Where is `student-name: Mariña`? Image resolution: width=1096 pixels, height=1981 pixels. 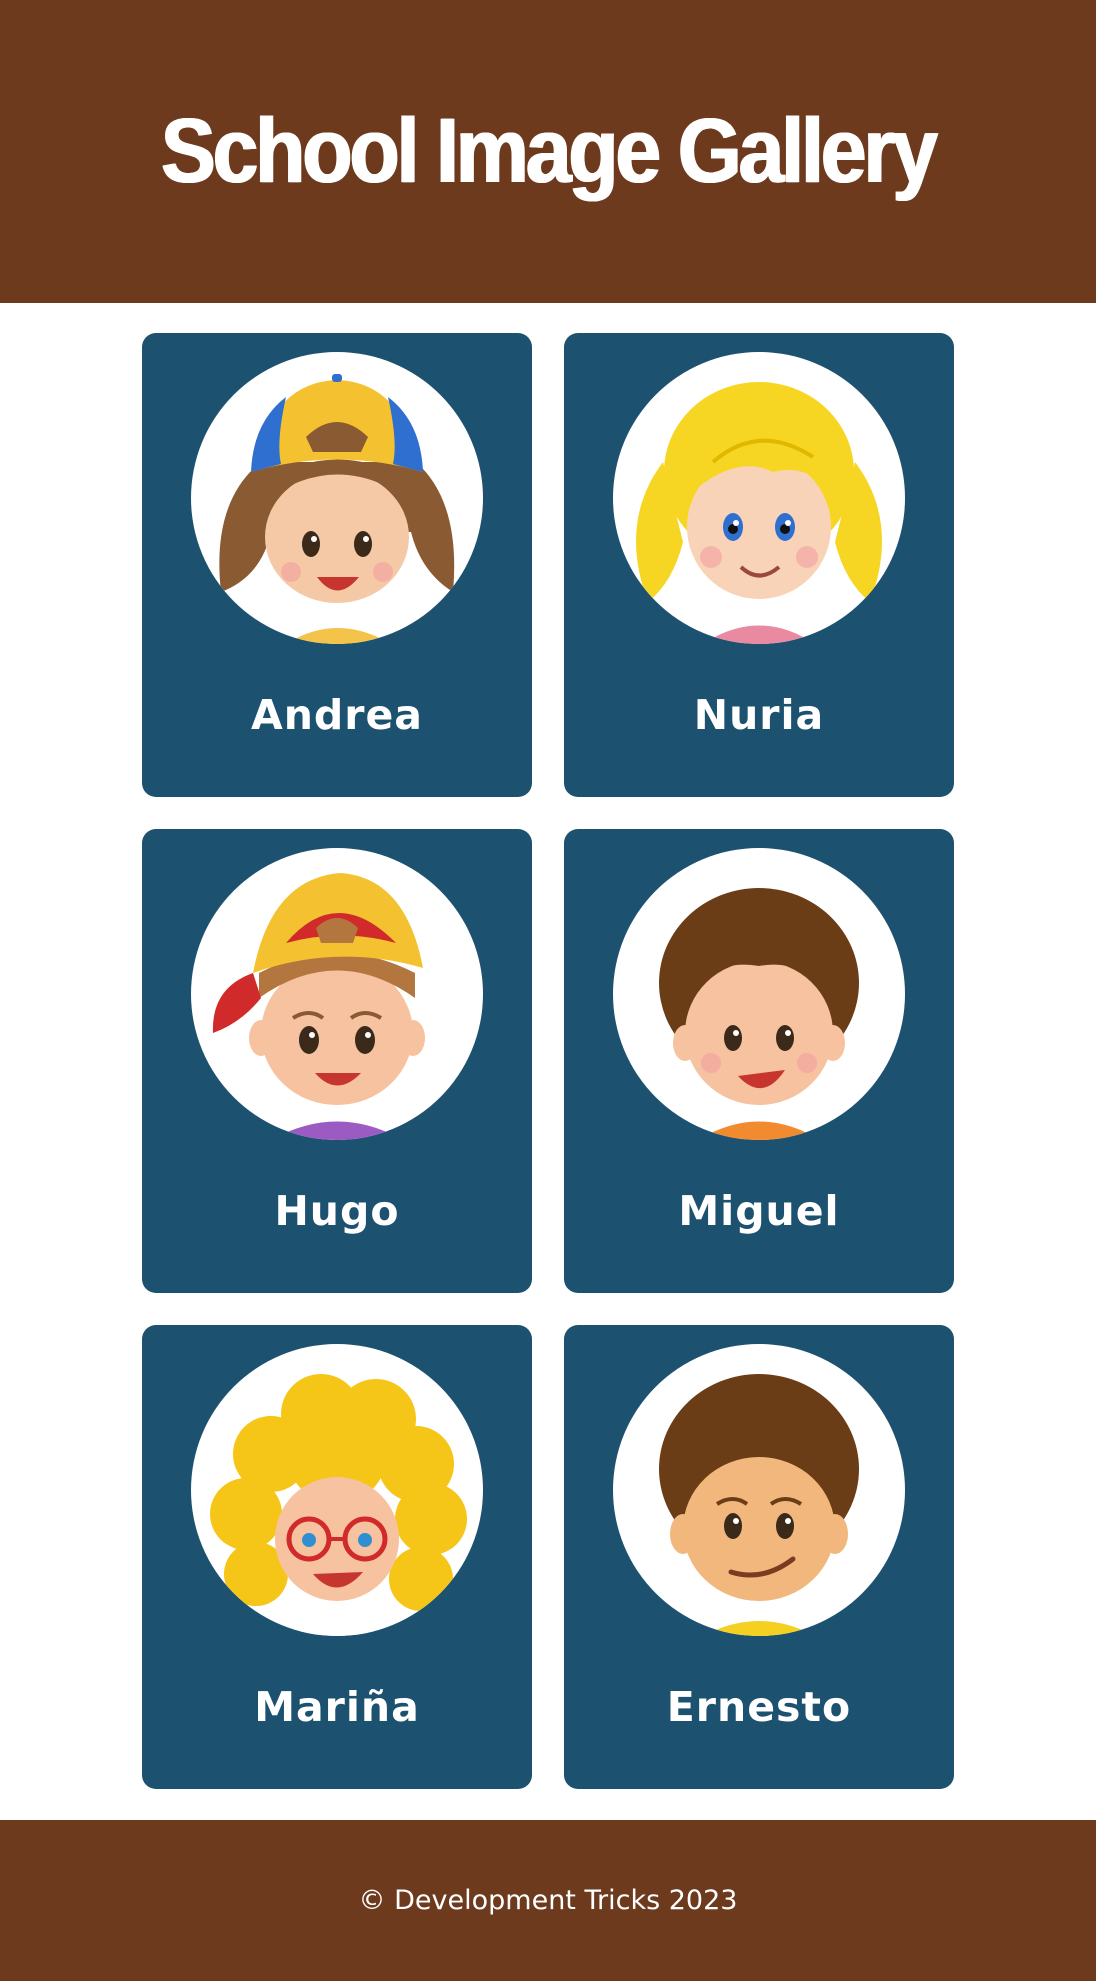 student-name: Mariña is located at coordinates (337, 1707).